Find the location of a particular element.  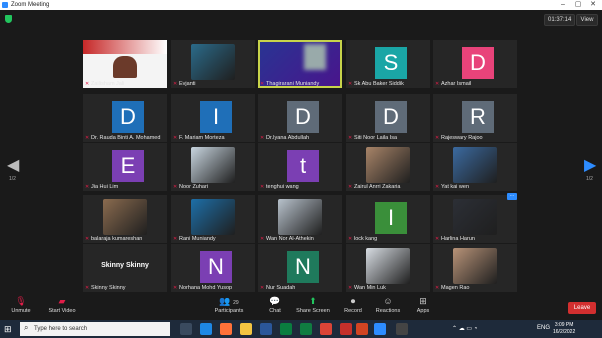

start-video-button: ▰ Start Video is located at coordinates (62, 305).